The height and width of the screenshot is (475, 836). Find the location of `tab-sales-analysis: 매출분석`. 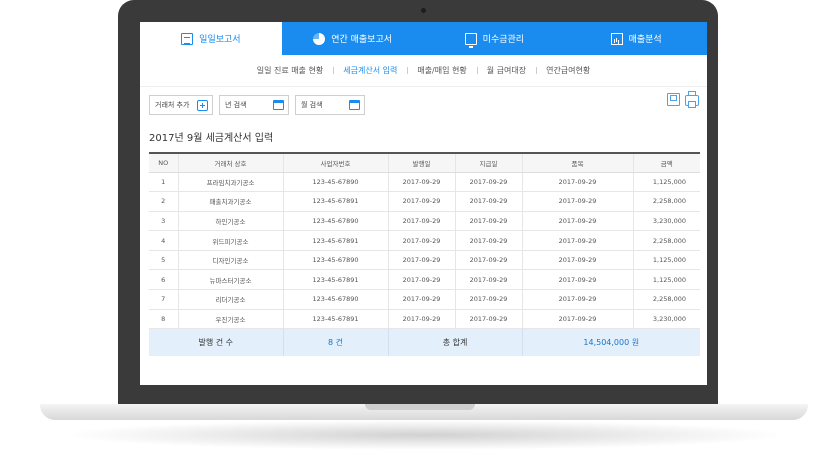

tab-sales-analysis: 매출분석 is located at coordinates (636, 38).